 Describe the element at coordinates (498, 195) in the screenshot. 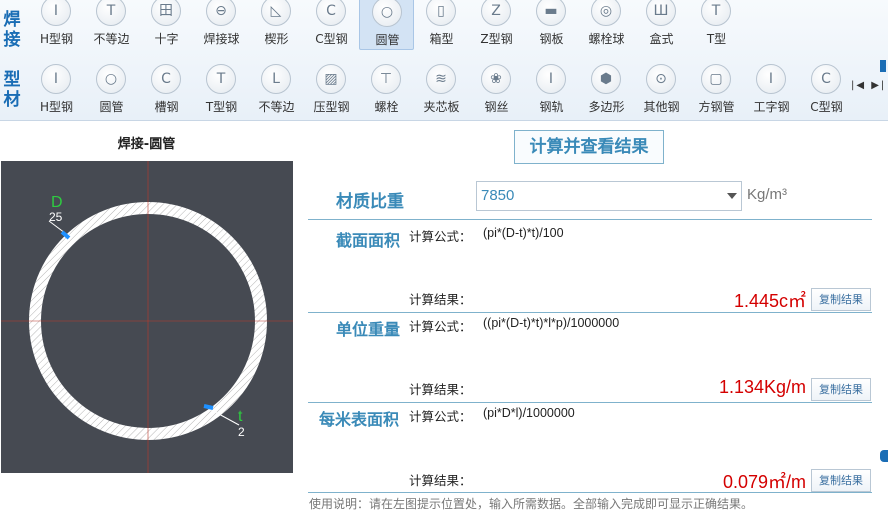

I see `density-value: 7850` at that location.